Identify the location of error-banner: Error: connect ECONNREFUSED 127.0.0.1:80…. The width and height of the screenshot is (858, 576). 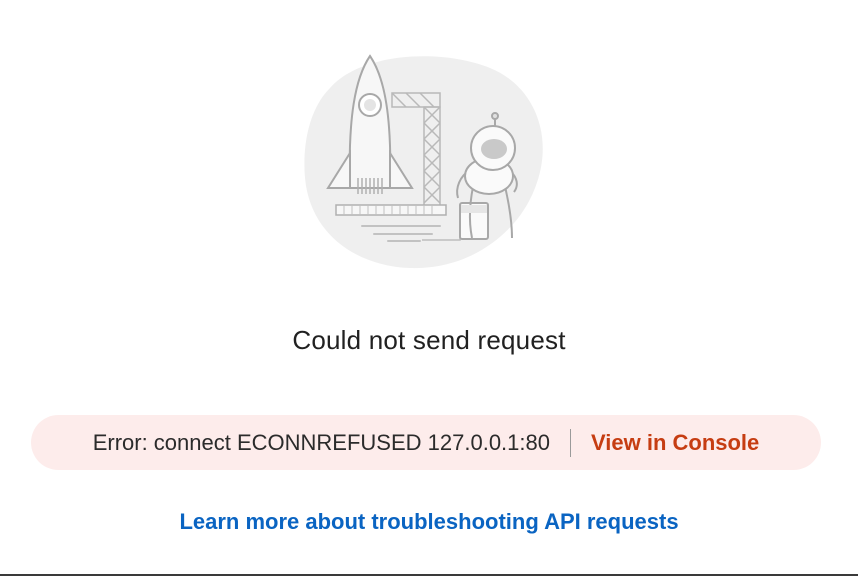
(426, 442).